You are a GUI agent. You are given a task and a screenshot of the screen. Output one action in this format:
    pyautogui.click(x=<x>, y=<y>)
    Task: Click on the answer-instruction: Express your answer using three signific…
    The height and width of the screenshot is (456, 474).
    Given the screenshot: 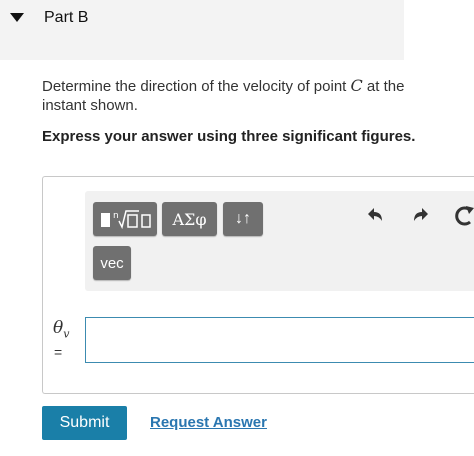 What is the action you would take?
    pyautogui.click(x=229, y=136)
    